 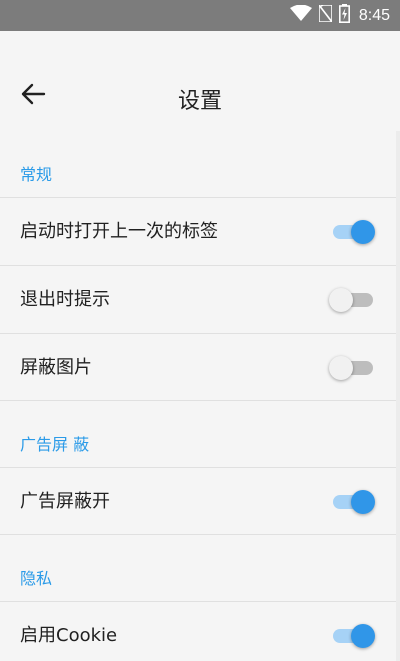 What do you see at coordinates (200, 501) in the screenshot?
I see `setting-row-adblock: 广告屏蔽开` at bounding box center [200, 501].